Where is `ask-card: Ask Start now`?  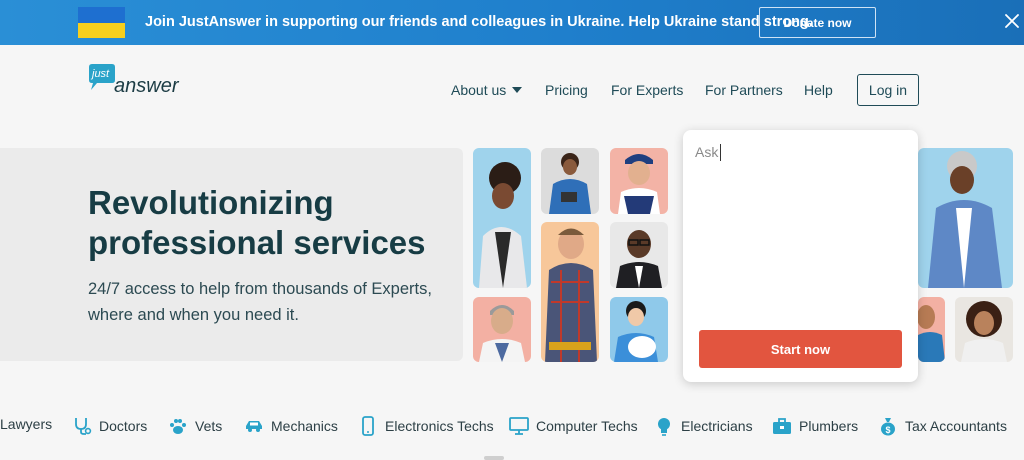
ask-card: Ask Start now is located at coordinates (800, 256).